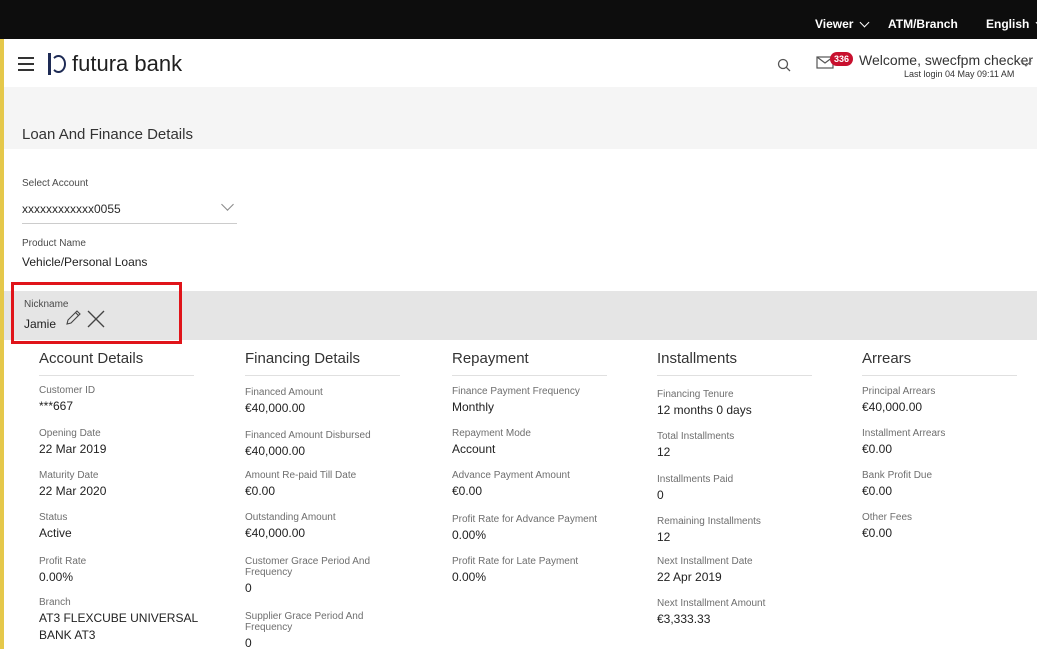  I want to click on language-menu: English, so click(1011, 24).